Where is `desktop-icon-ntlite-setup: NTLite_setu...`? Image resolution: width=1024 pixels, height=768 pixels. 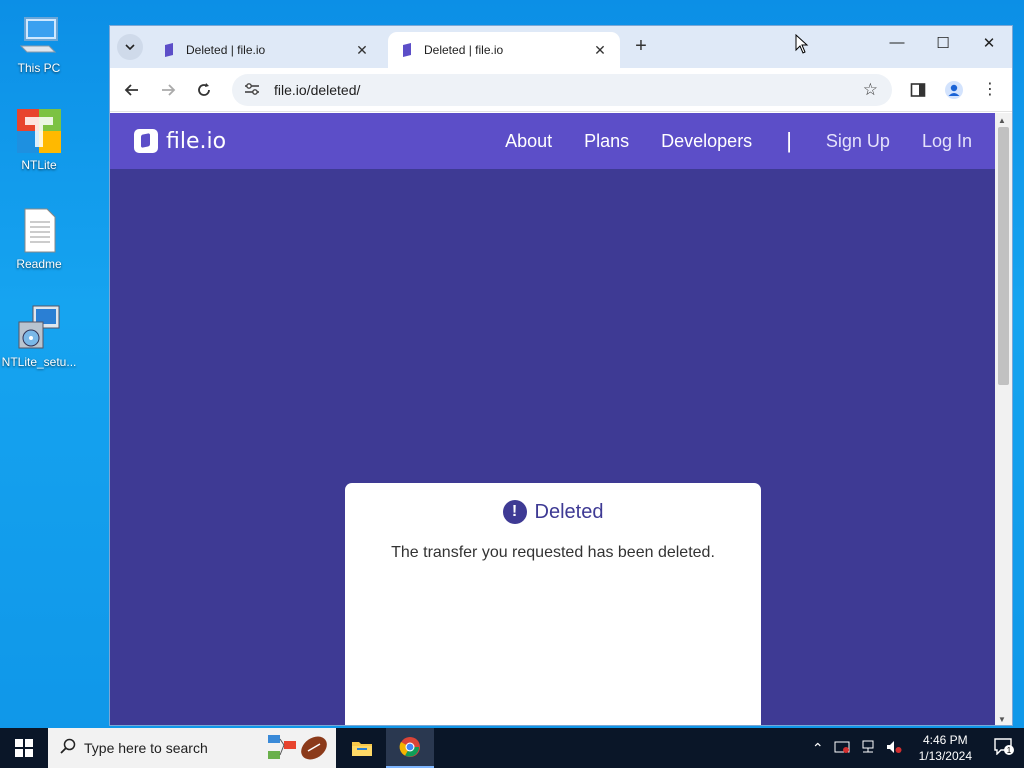
desktop-icon-ntlite-setup: NTLite_setu... is located at coordinates (39, 336).